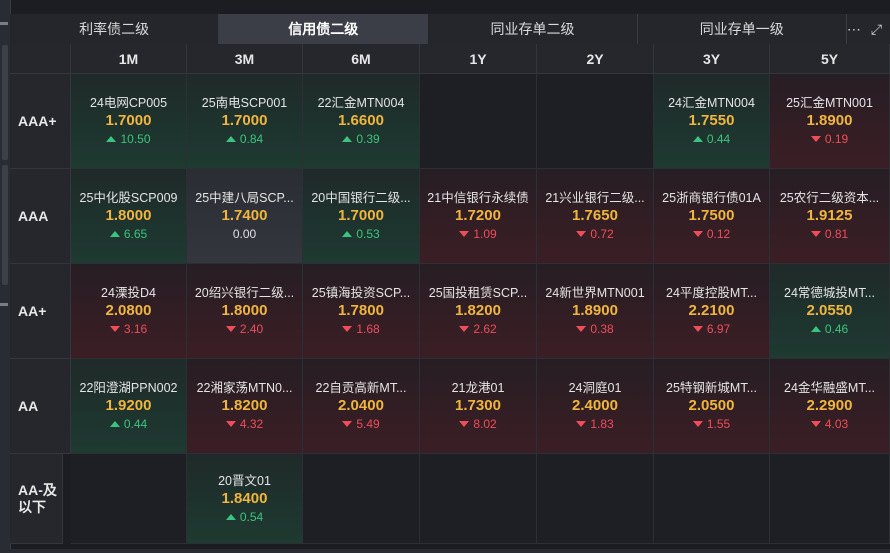 Image resolution: width=890 pixels, height=553 pixels. I want to click on change-value: 5.49, so click(368, 424).